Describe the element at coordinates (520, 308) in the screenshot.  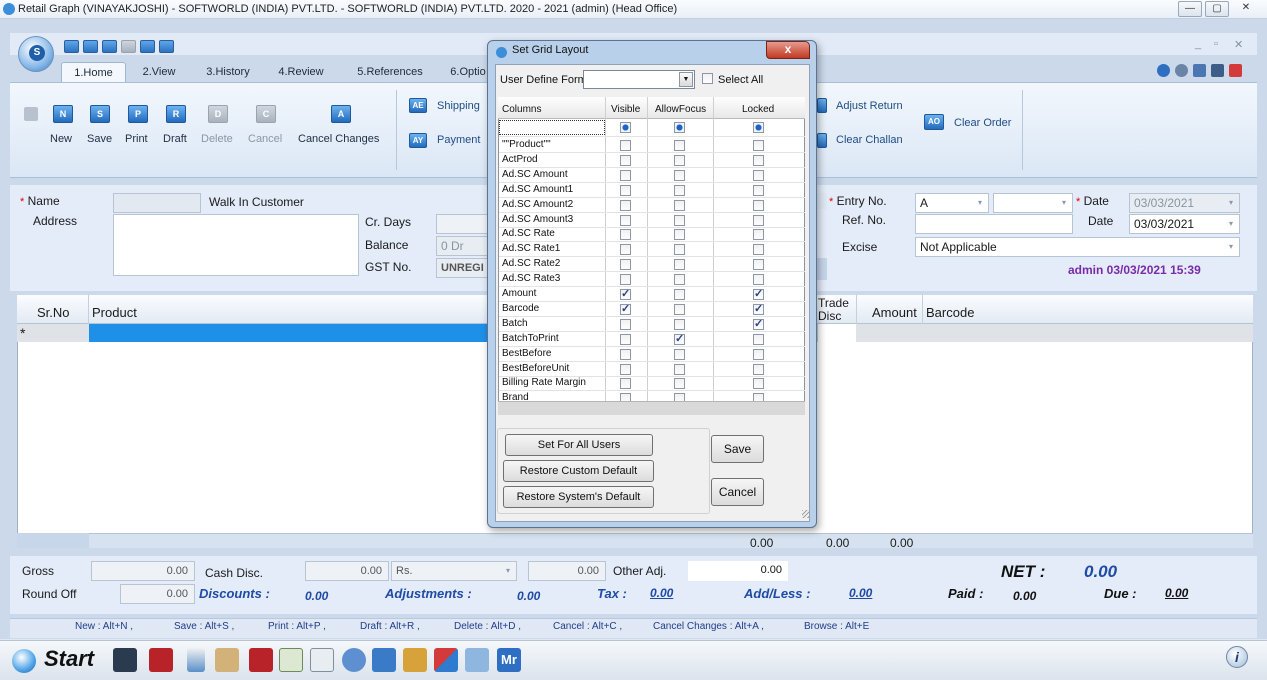
I see `list-item: Barcode` at that location.